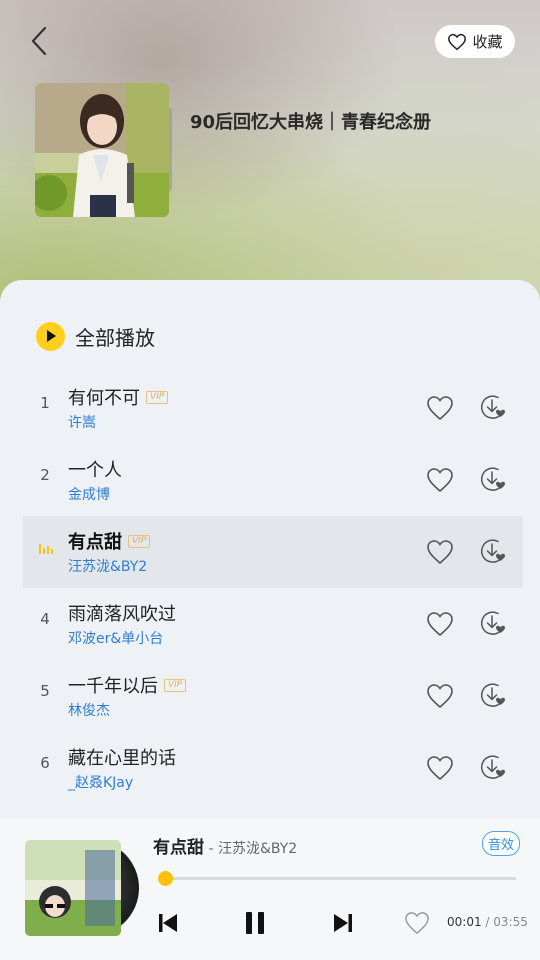 This screenshot has width=540, height=960. What do you see at coordinates (501, 843) in the screenshot?
I see `sound-effects-button: 音效` at bounding box center [501, 843].